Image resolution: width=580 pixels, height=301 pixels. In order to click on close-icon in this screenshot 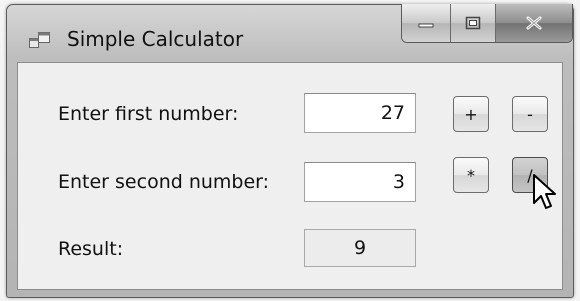, I will do `click(534, 23)`.